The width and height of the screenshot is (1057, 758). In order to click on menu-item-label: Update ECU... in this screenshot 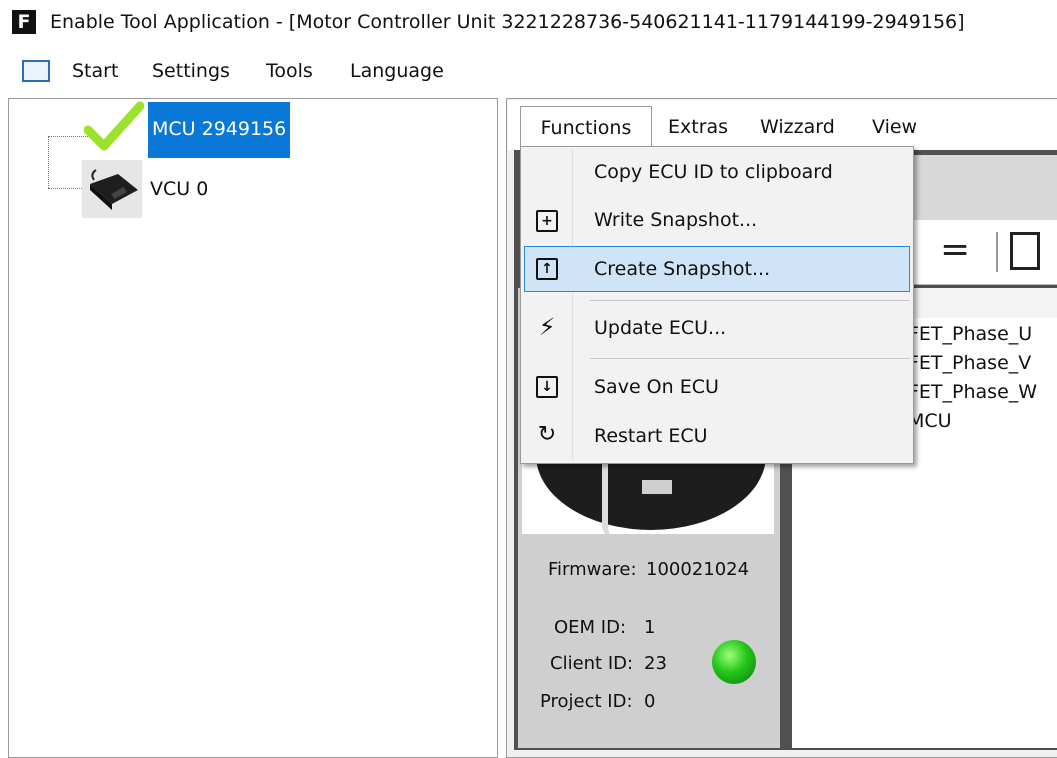, I will do `click(660, 328)`.